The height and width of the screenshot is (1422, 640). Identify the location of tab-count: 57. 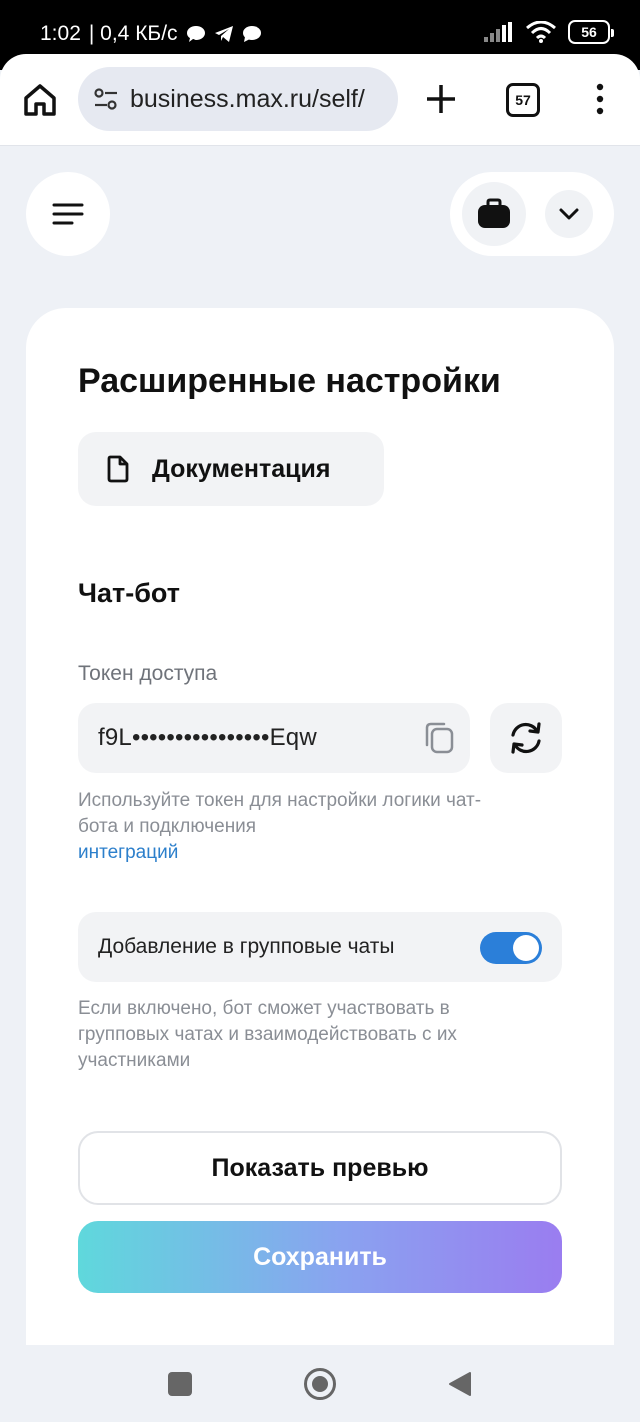
(523, 100).